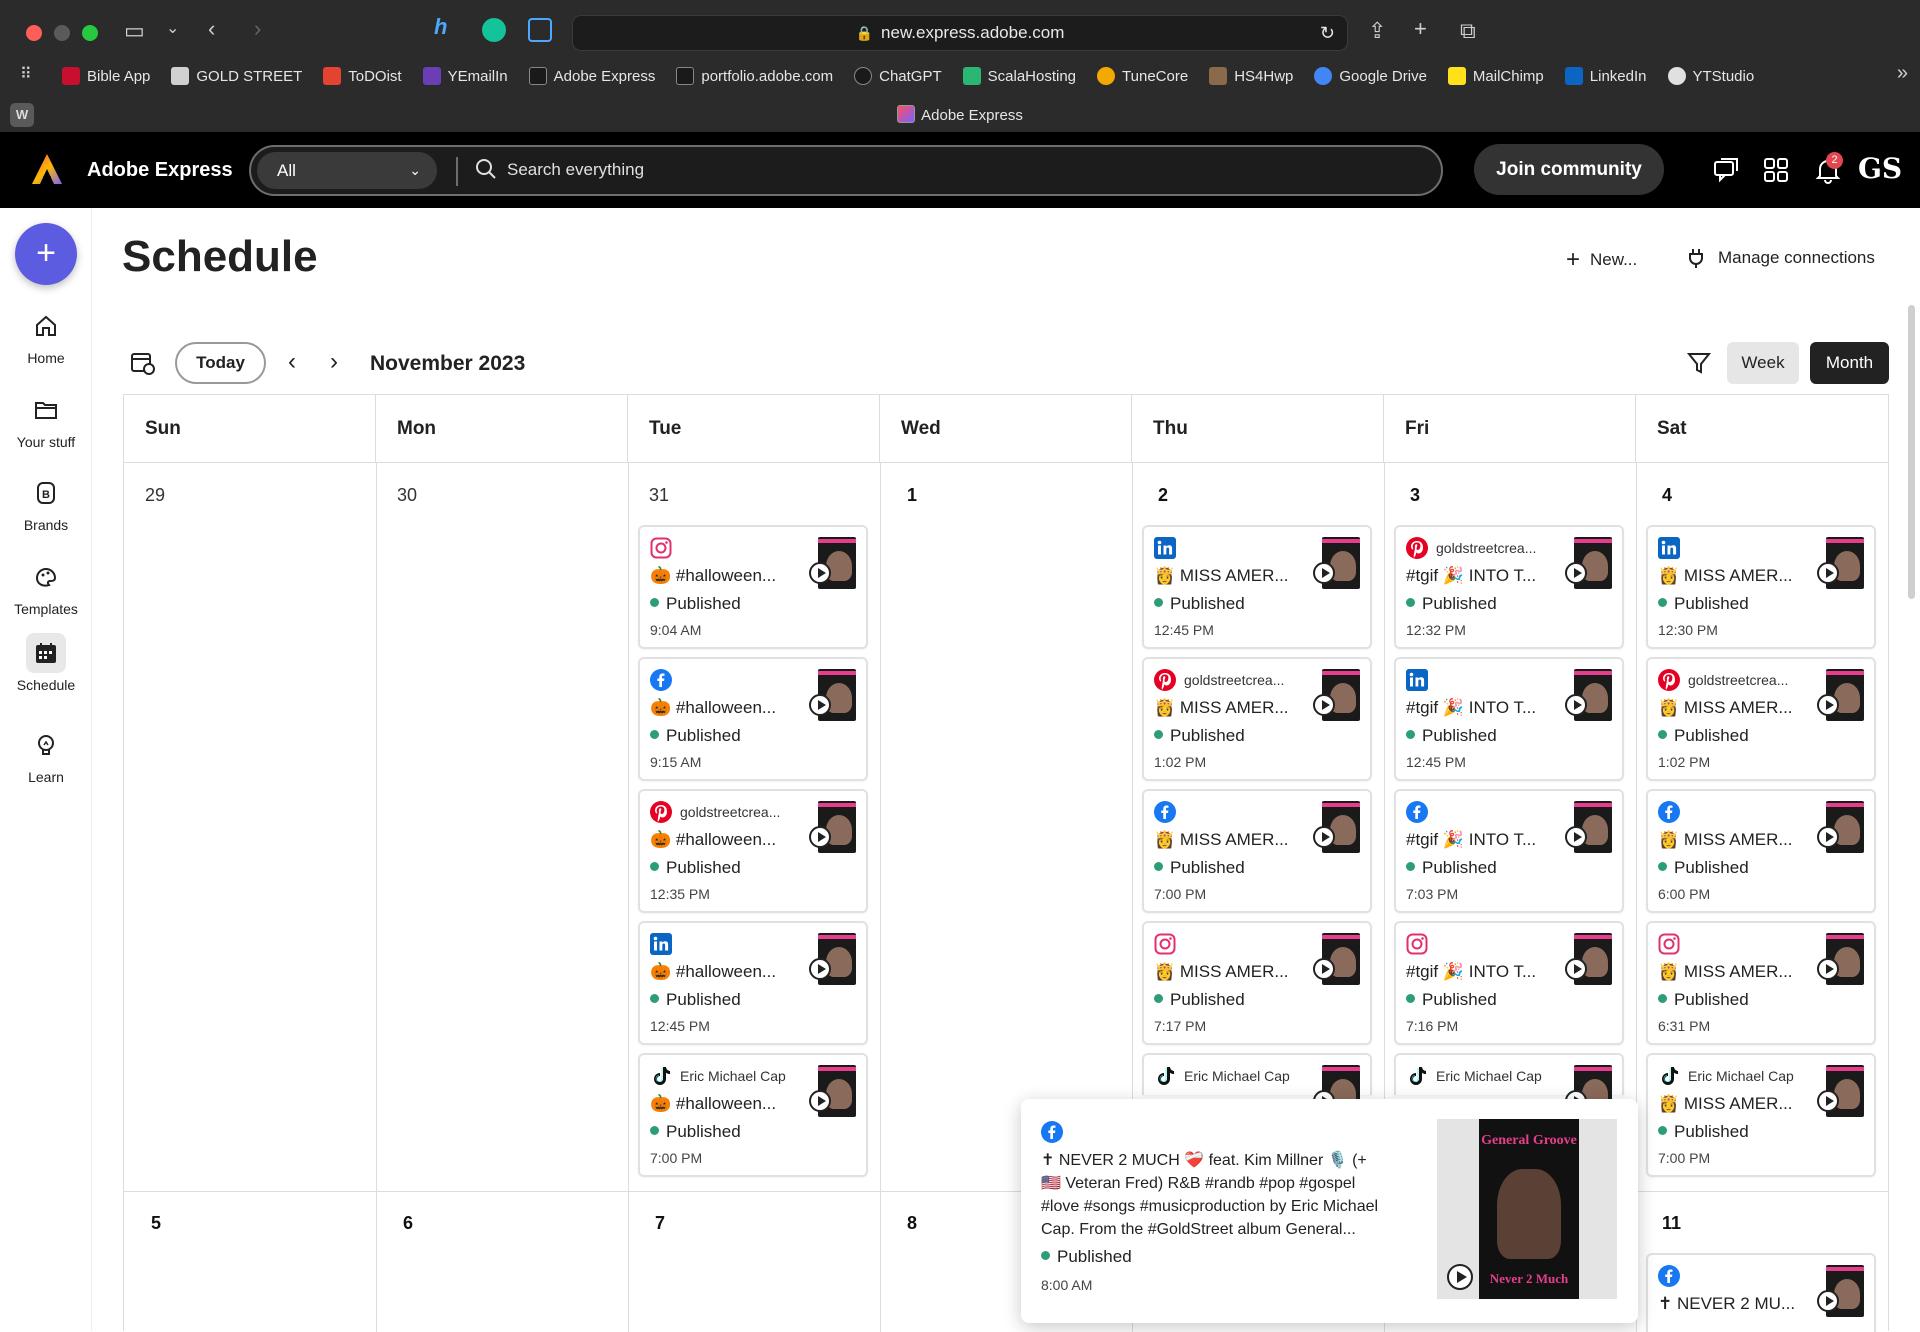  What do you see at coordinates (408, 1223) in the screenshot?
I see `day-number: 6` at bounding box center [408, 1223].